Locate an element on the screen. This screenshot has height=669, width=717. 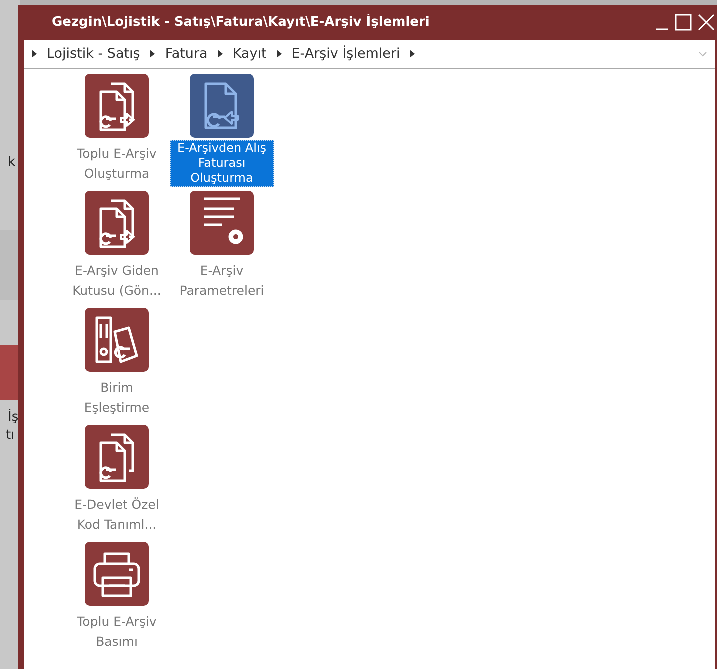
breadcrumb-item: Lojistik - Satış is located at coordinates (93, 54).